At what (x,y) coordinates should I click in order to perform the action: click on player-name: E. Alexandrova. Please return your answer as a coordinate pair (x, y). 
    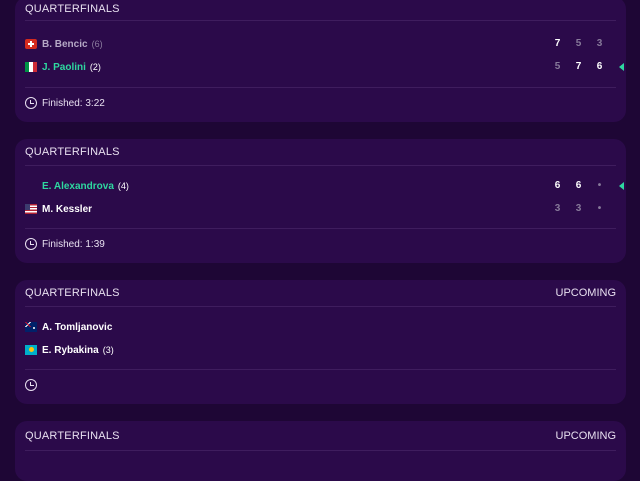
    Looking at the image, I should click on (78, 186).